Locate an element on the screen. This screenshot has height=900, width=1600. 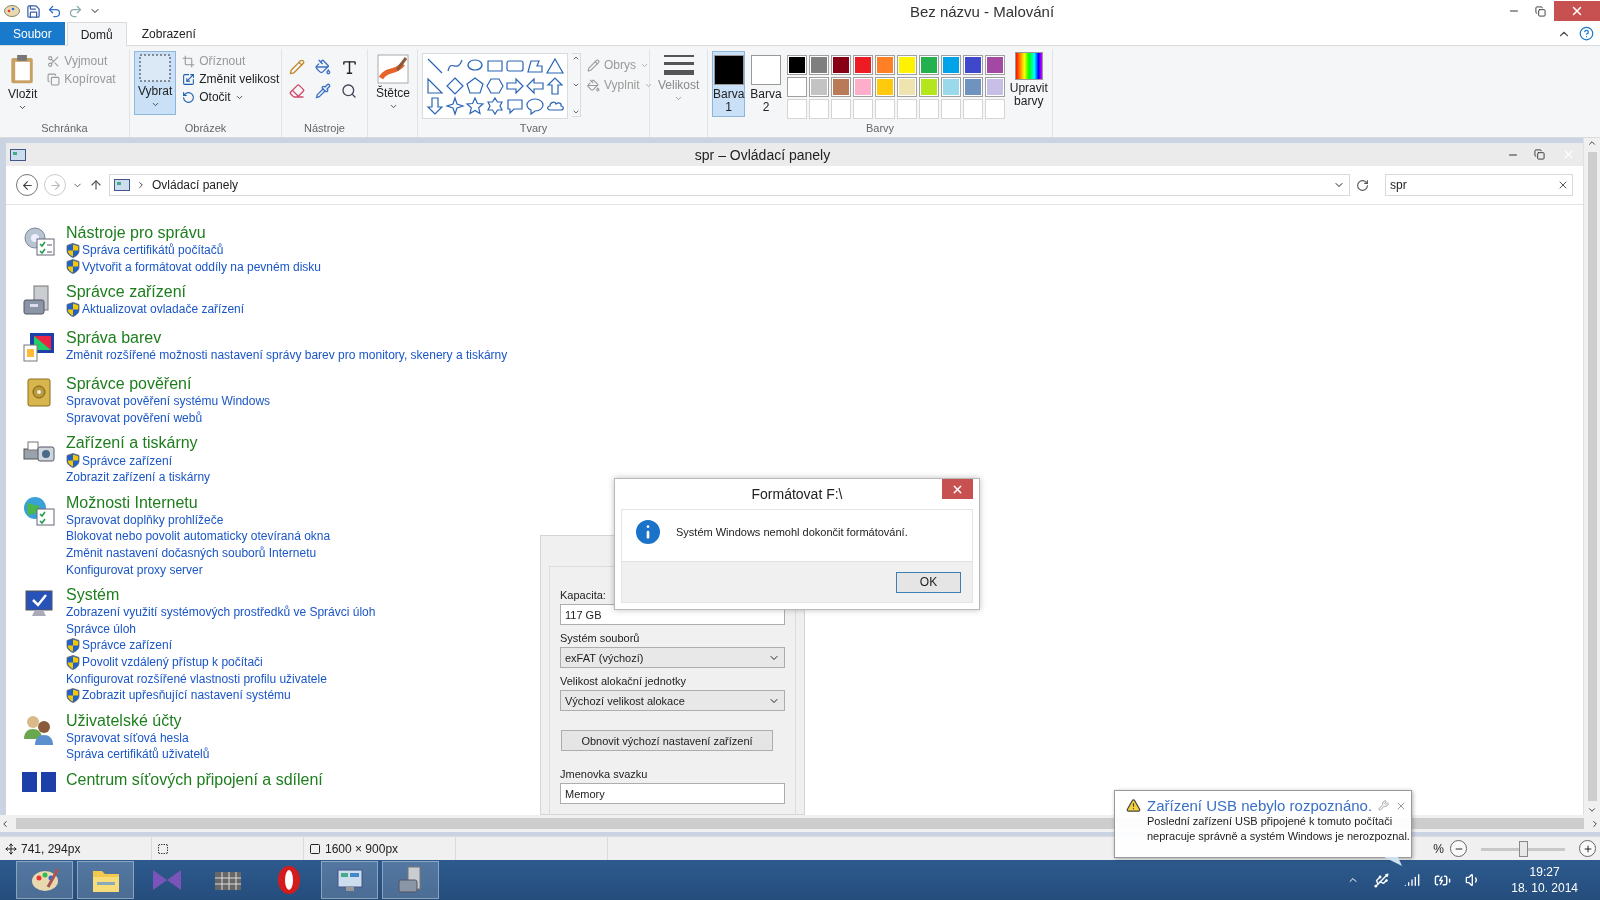
task-link: Povolit vzdálený přístup k počítači is located at coordinates (172, 662).